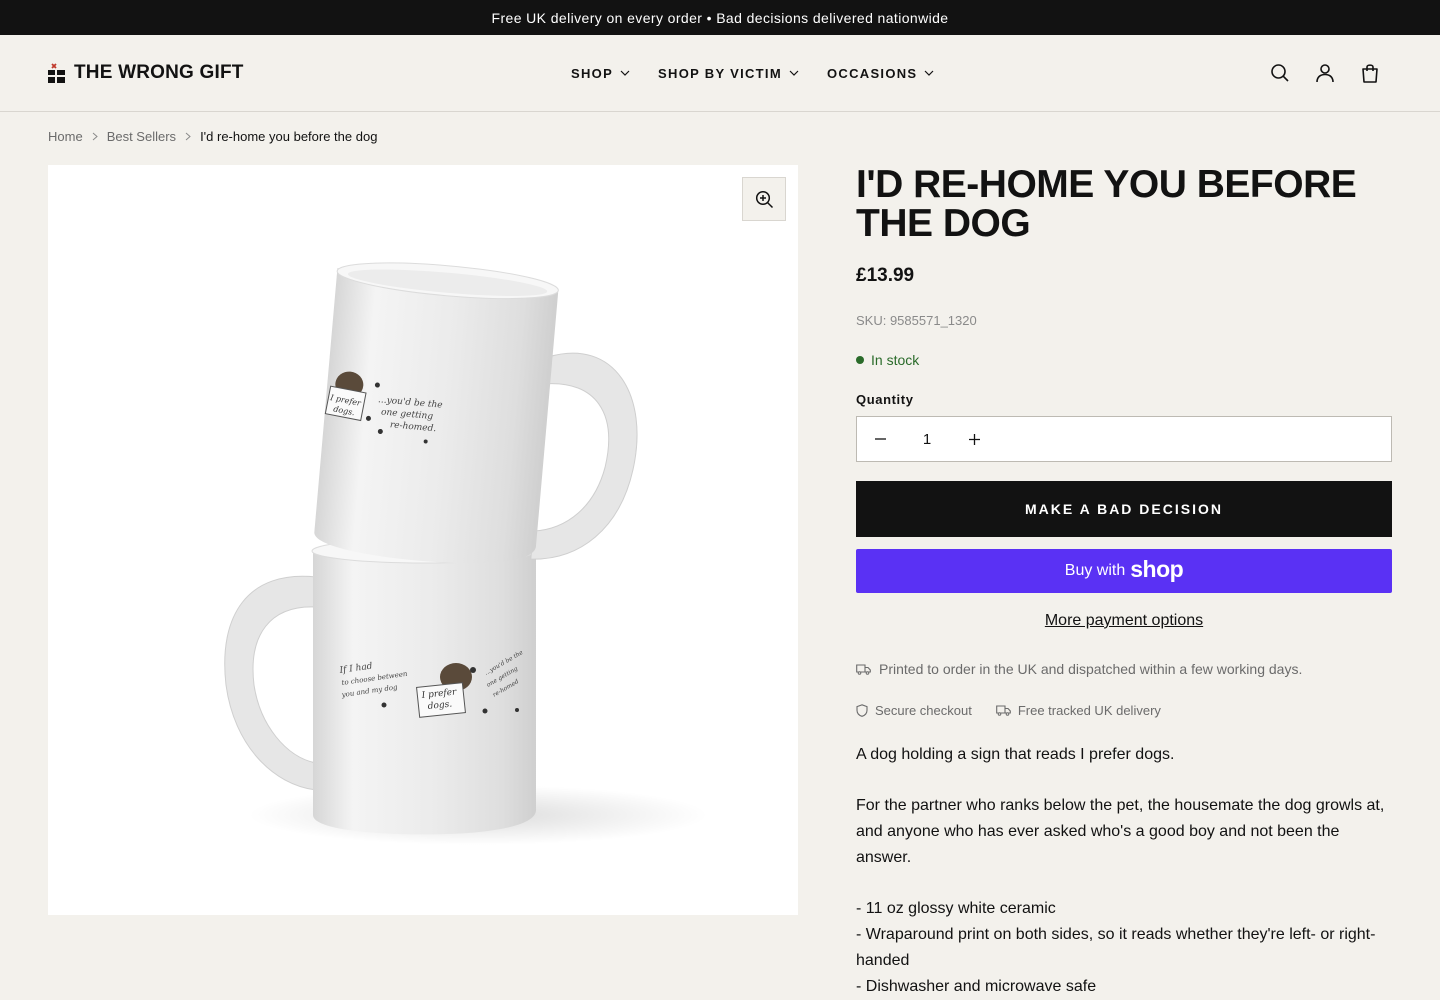 The height and width of the screenshot is (1000, 1440). I want to click on main-nav: SHOP SHOP BY VICTIM OCCASIONS, so click(752, 73).